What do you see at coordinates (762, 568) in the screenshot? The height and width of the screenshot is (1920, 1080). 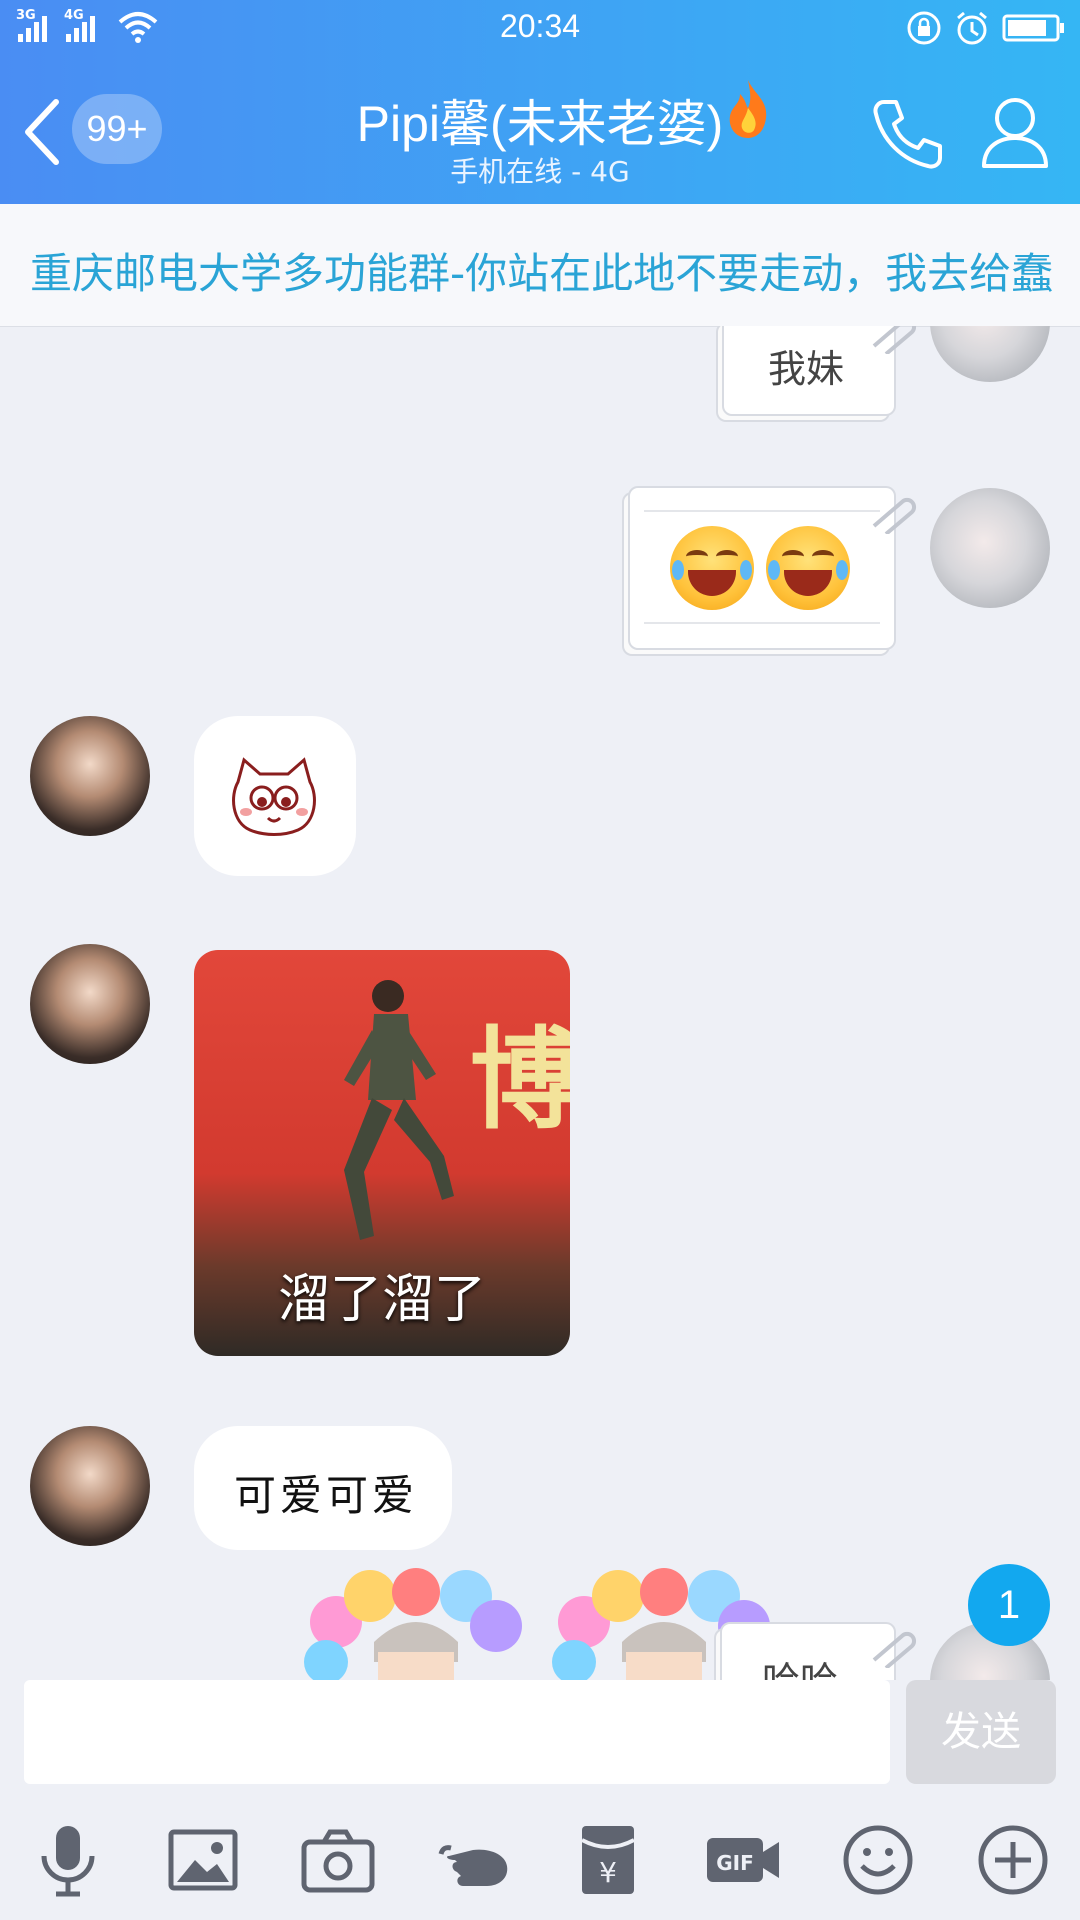 I see `message-bubble-sent` at bounding box center [762, 568].